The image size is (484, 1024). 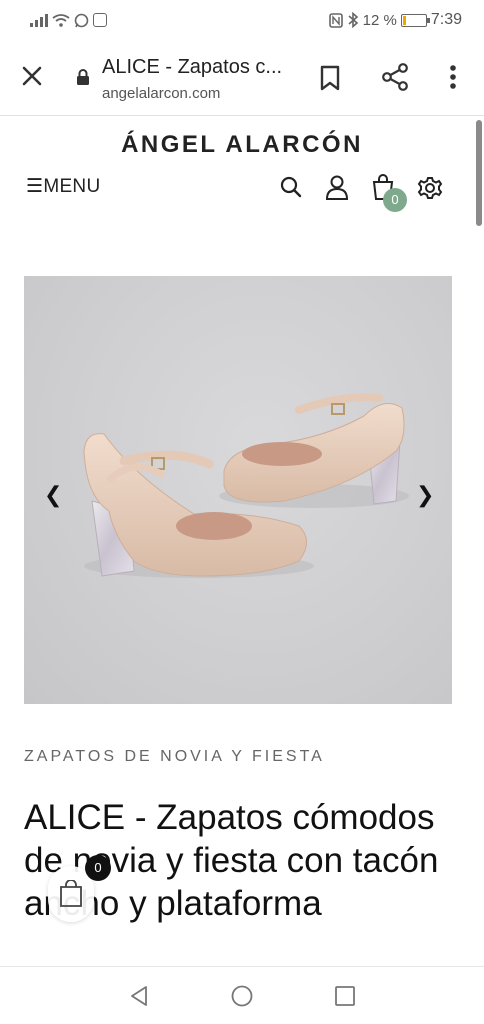 What do you see at coordinates (446, 19) in the screenshot?
I see `clock: 7:39` at bounding box center [446, 19].